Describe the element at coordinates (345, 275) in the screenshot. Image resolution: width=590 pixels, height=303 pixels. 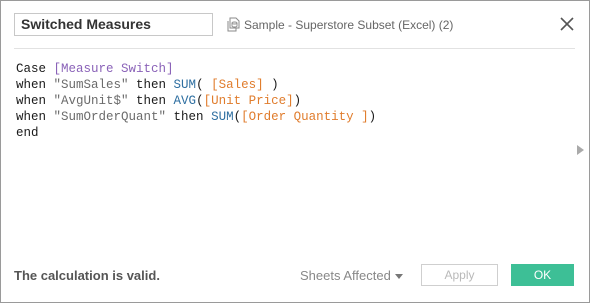
I see `sheets-affected-label: Sheets Affected` at that location.